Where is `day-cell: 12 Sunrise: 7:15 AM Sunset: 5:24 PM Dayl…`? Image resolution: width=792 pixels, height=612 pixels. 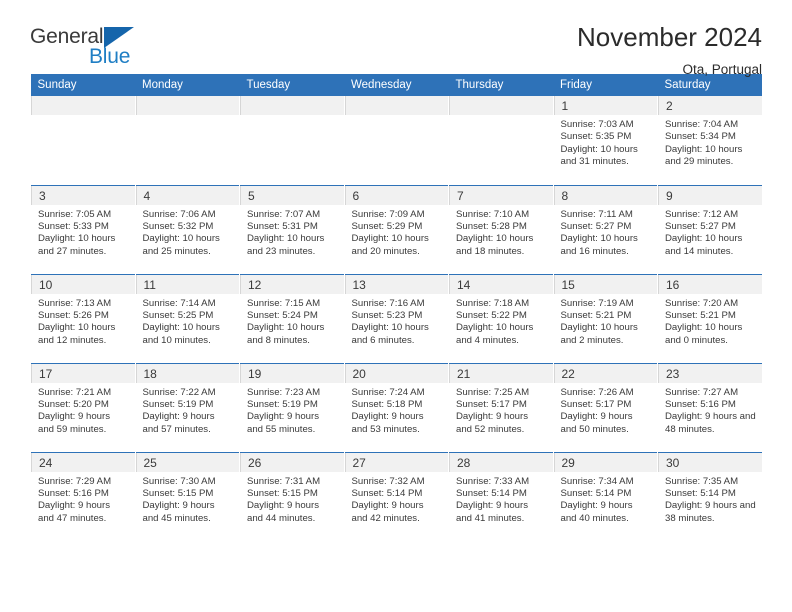 day-cell: 12 Sunrise: 7:15 AM Sunset: 5:24 PM Dayl… is located at coordinates (291, 318).